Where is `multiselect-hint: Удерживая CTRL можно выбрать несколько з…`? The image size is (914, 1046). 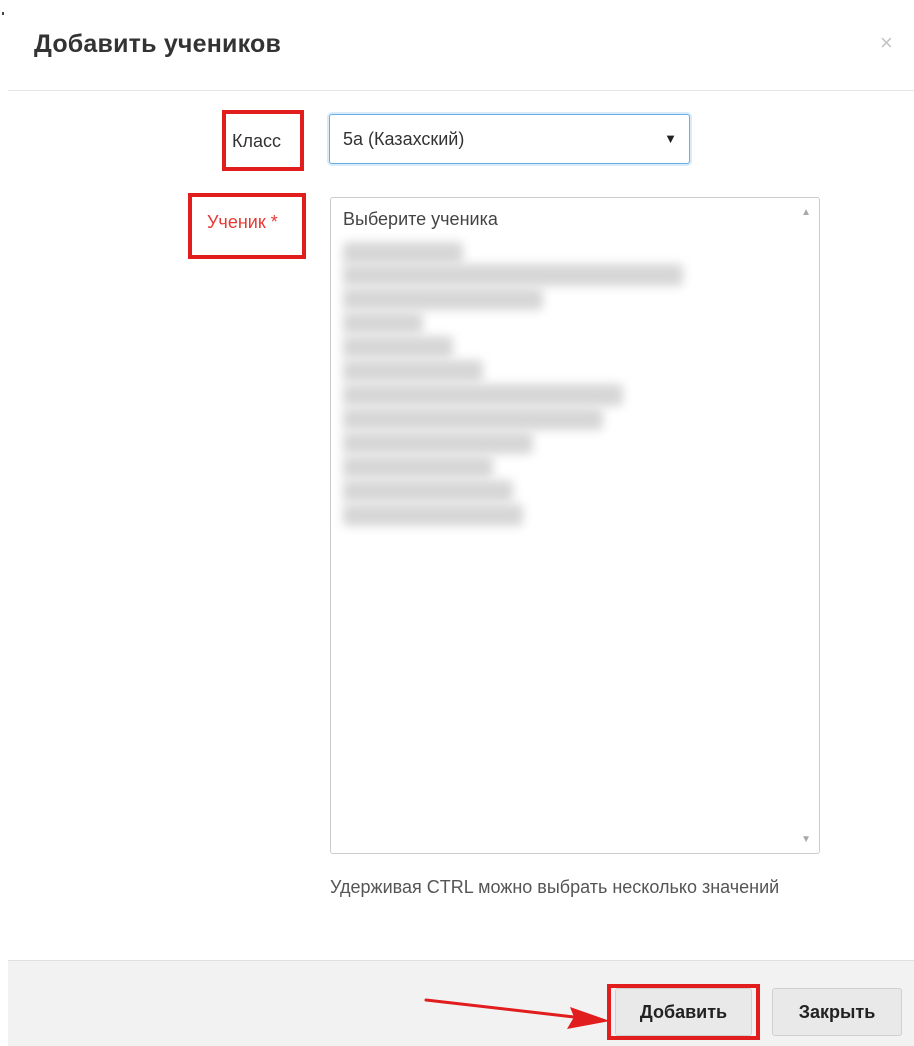
multiselect-hint: Удерживая CTRL можно выбрать несколько з… is located at coordinates (555, 887).